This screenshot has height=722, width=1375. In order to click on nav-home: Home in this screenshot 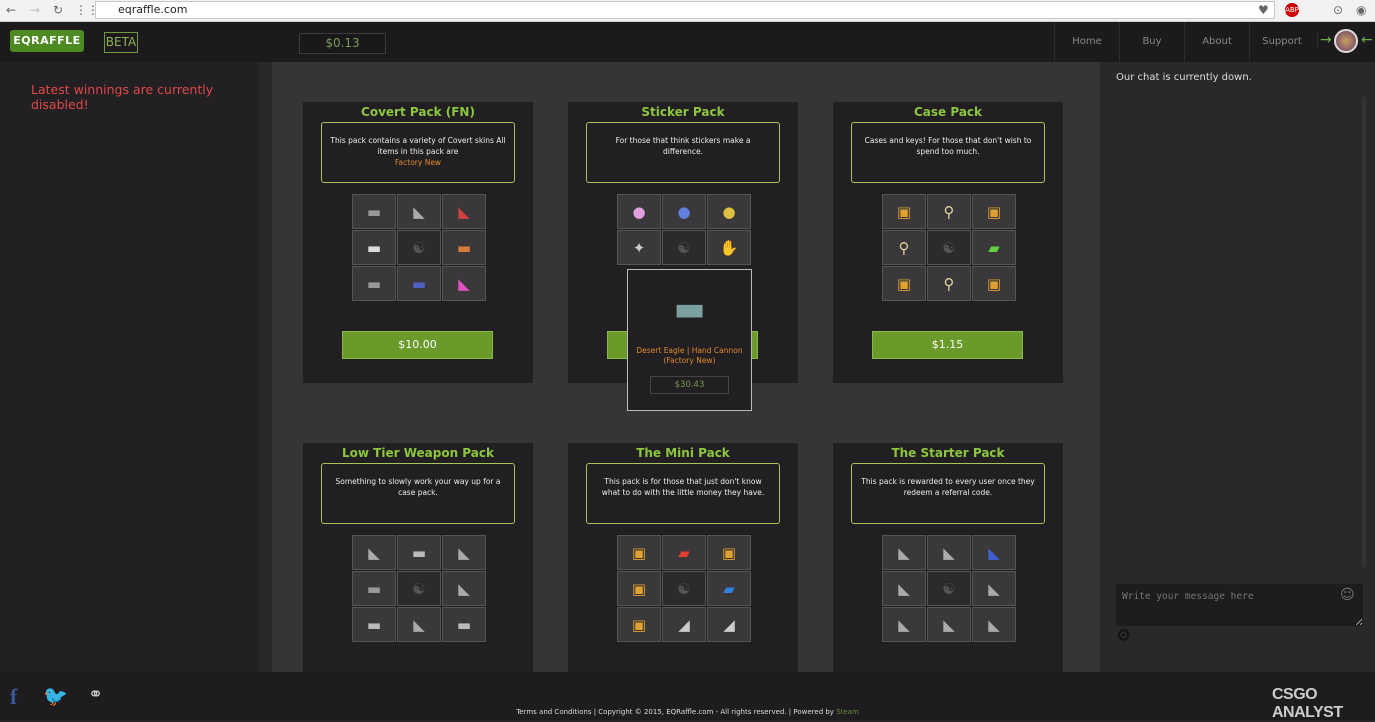, I will do `click(1086, 42)`.